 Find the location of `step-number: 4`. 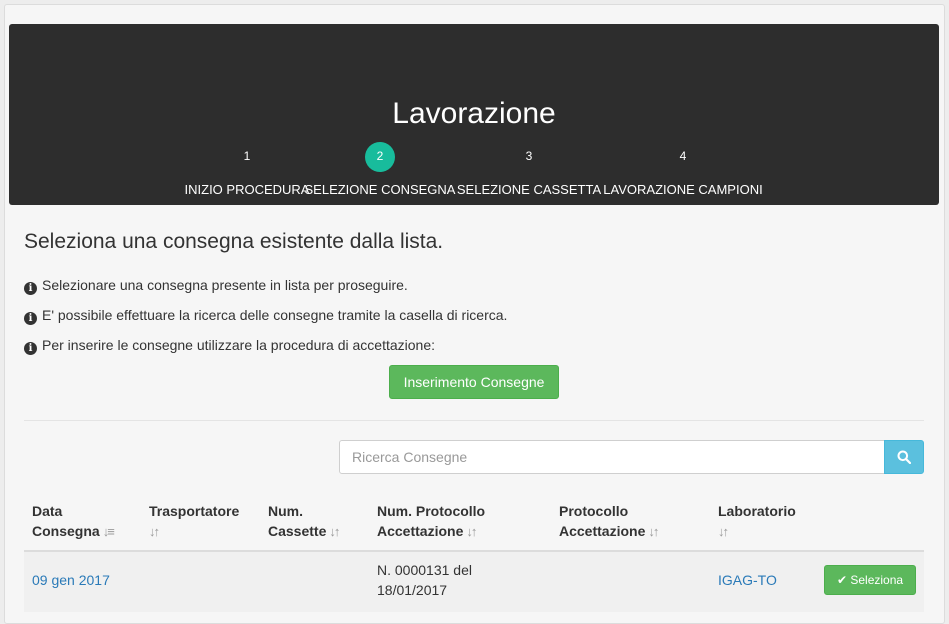

step-number: 4 is located at coordinates (683, 156).